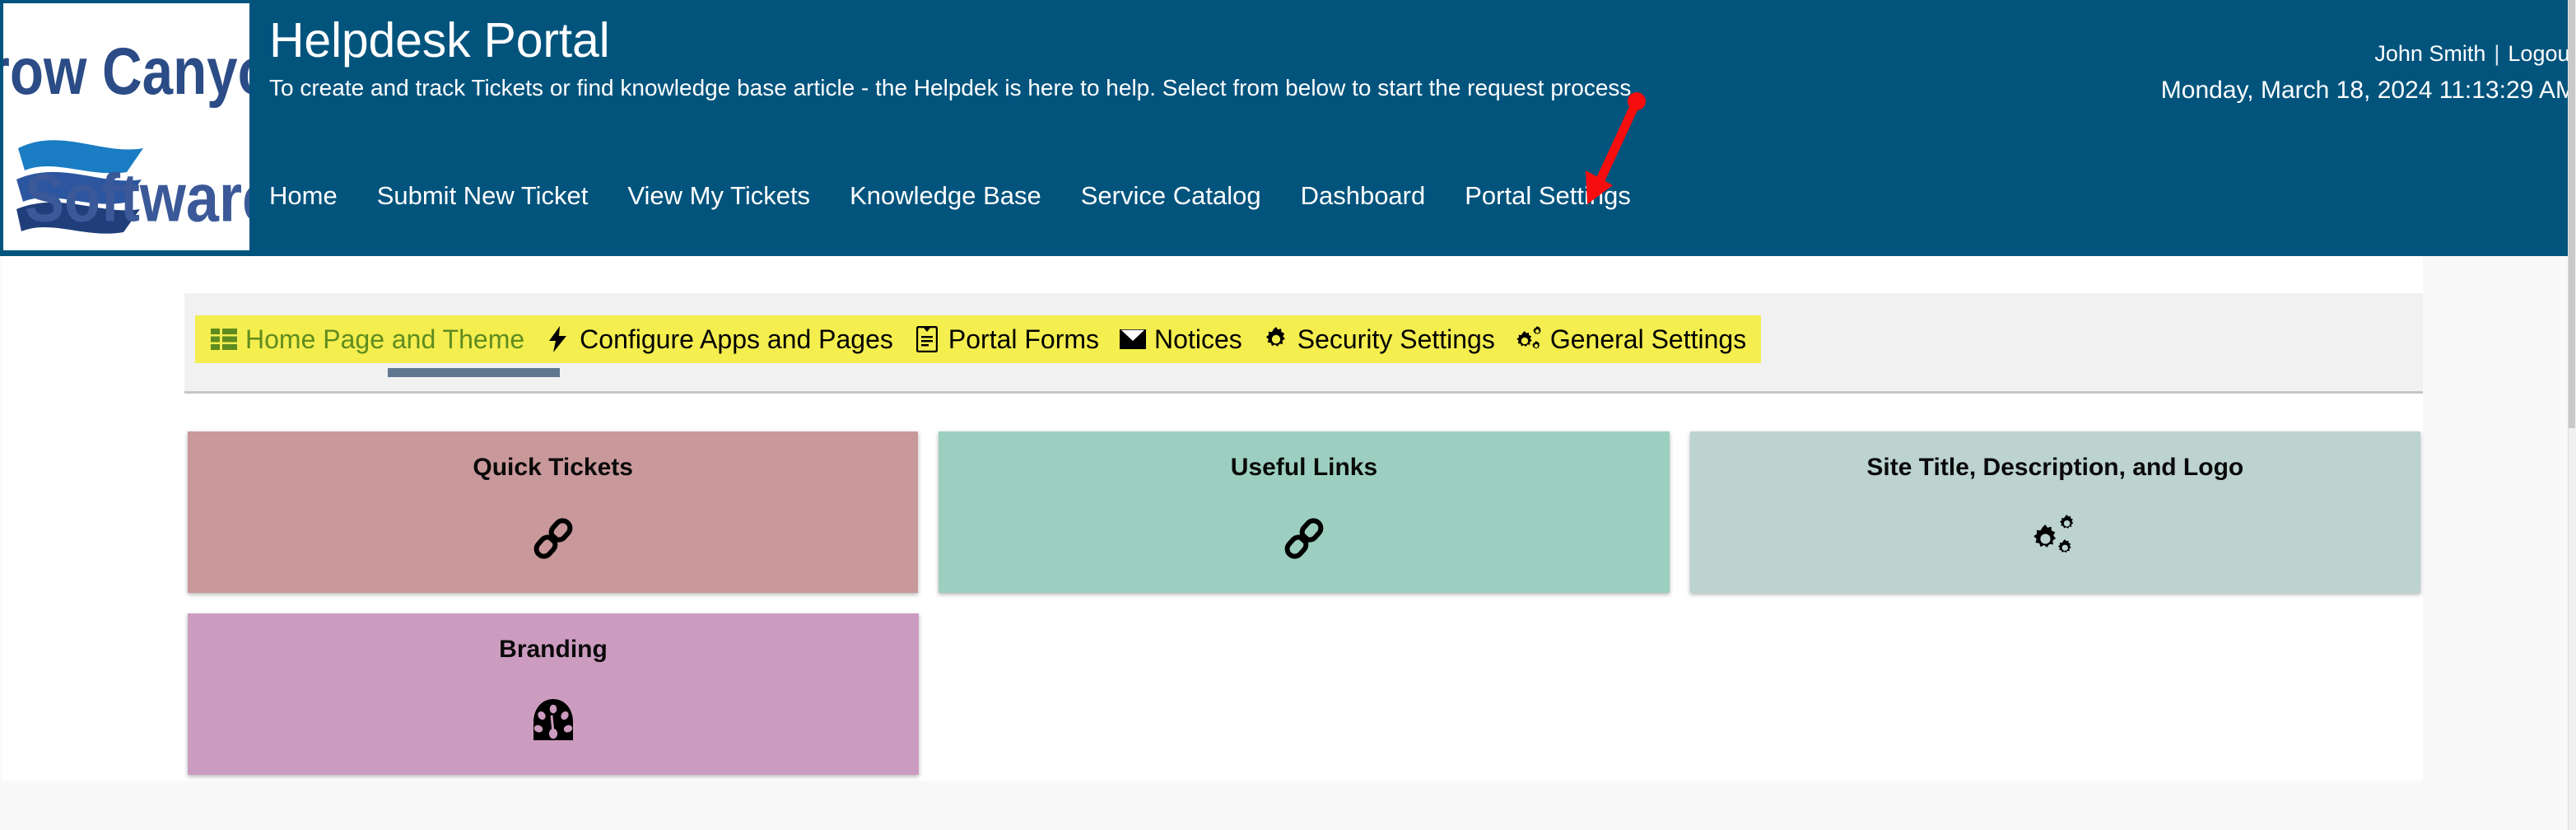 The width and height of the screenshot is (2576, 830). What do you see at coordinates (2368, 90) in the screenshot?
I see `current-datetime: Monday, March 18, 2024 11:13:29 AM` at bounding box center [2368, 90].